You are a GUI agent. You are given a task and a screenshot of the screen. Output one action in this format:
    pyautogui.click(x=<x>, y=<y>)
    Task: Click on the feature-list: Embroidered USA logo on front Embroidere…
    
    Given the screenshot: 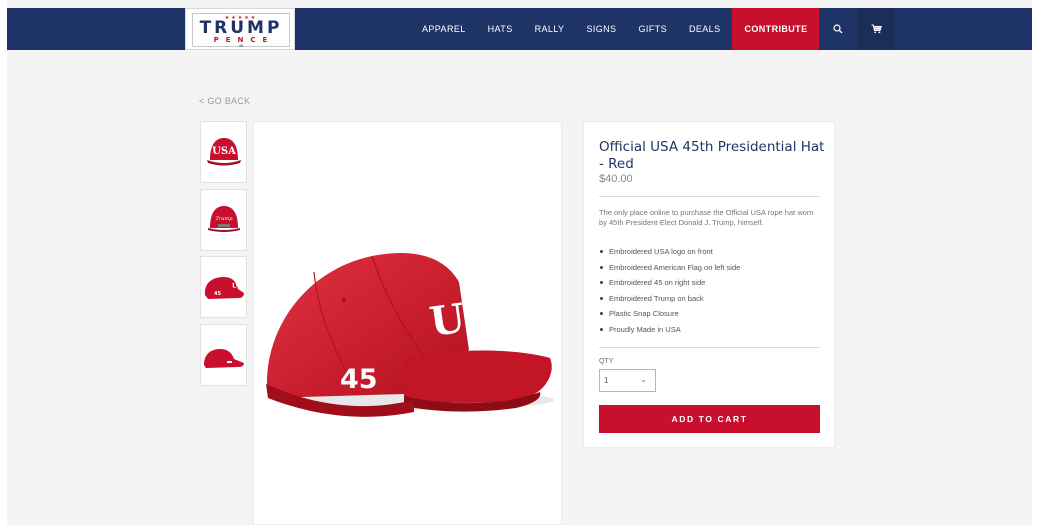 What is the action you would take?
    pyautogui.click(x=711, y=293)
    